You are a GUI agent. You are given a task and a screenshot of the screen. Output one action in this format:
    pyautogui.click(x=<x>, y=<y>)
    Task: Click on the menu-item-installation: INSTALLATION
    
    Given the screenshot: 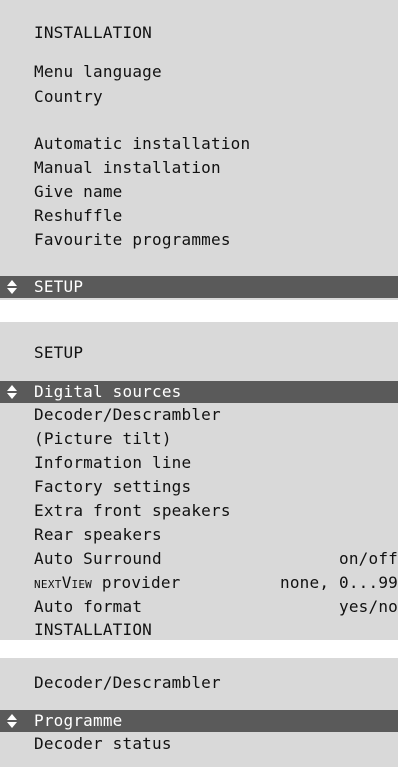 What is the action you would take?
    pyautogui.click(x=216, y=630)
    